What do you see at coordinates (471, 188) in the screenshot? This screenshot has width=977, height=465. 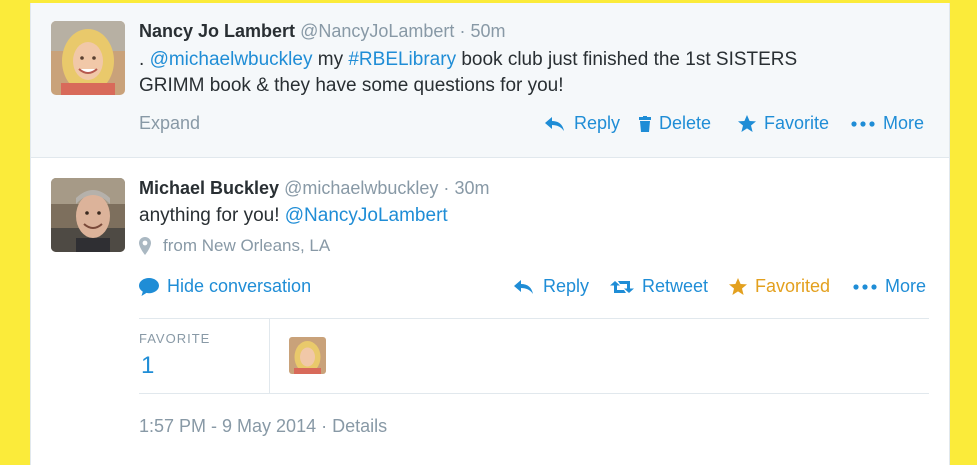 I see `tweet-time: 30m` at bounding box center [471, 188].